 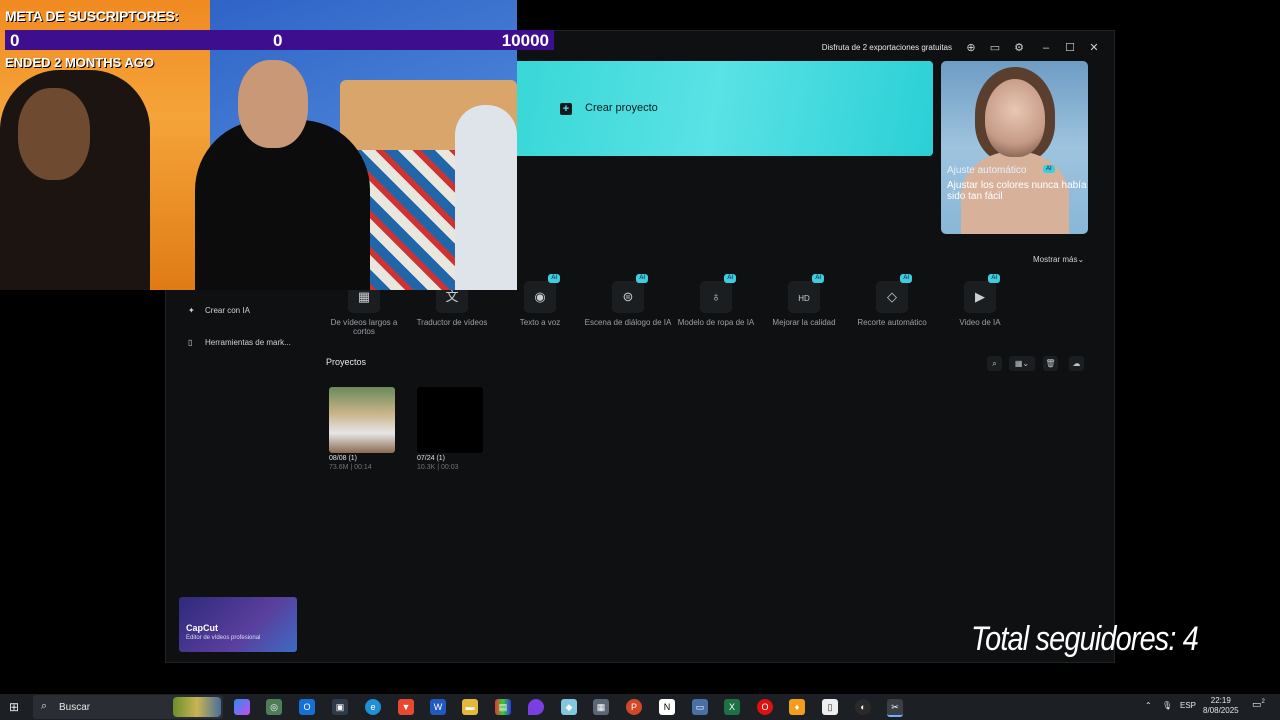 I want to click on tool-clothing-model: ♁ AI Modelo de ropa de IA, so click(x=716, y=300).